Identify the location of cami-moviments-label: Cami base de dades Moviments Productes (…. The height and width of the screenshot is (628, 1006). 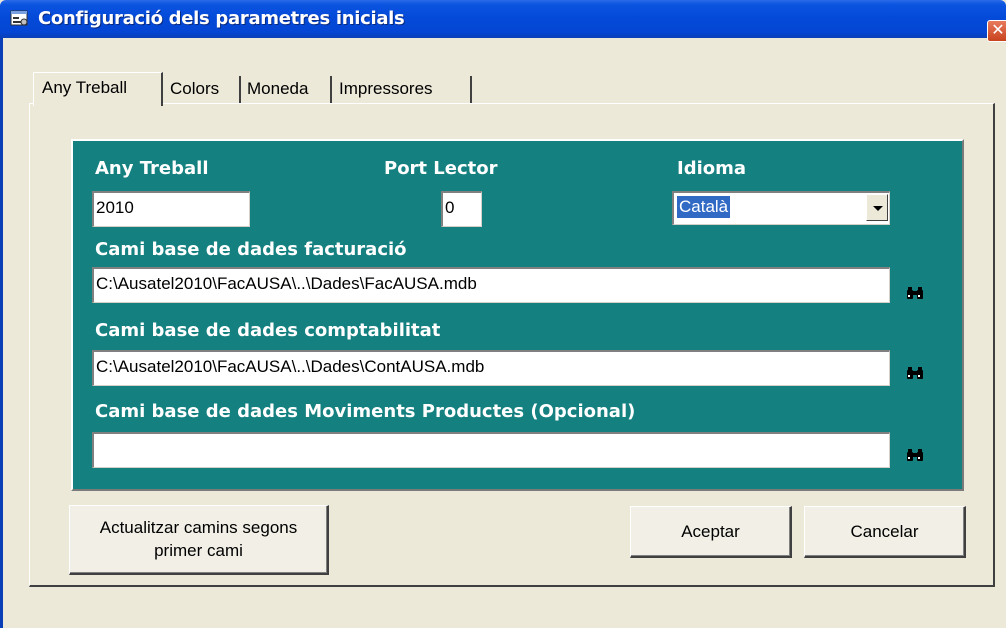
(365, 411).